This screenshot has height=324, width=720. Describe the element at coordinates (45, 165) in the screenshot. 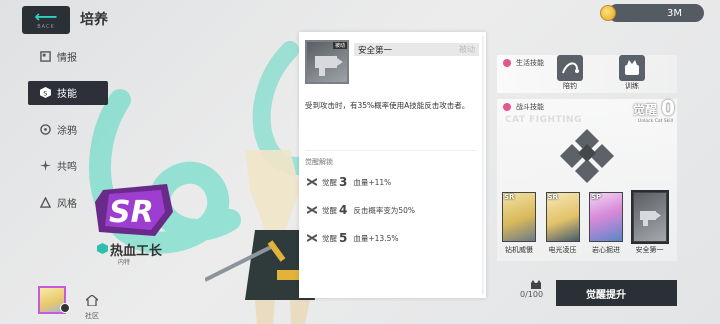

I see `resonance-icon` at that location.